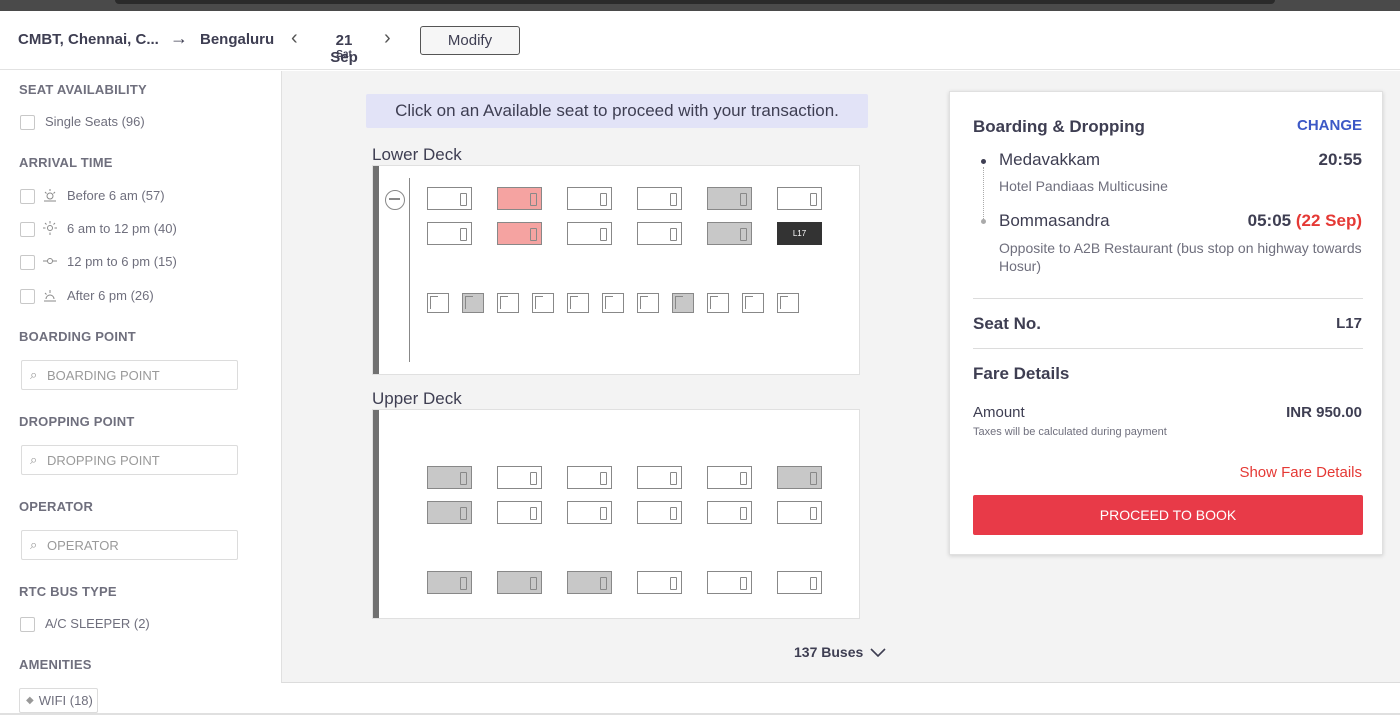 This screenshot has height=715, width=1400. What do you see at coordinates (27, 624) in the screenshot?
I see `ac-sleeper-checkbox` at bounding box center [27, 624].